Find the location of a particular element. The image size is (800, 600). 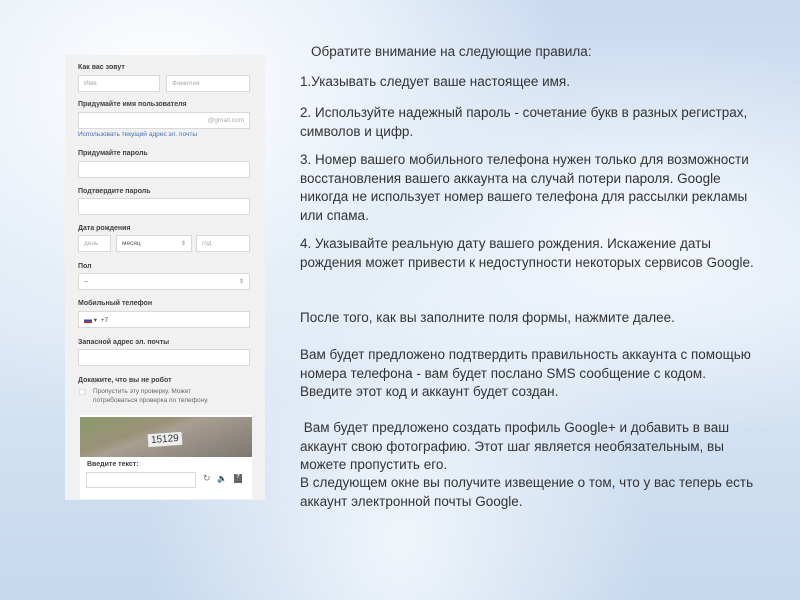

gender-select: -- ⇕ is located at coordinates (164, 281).